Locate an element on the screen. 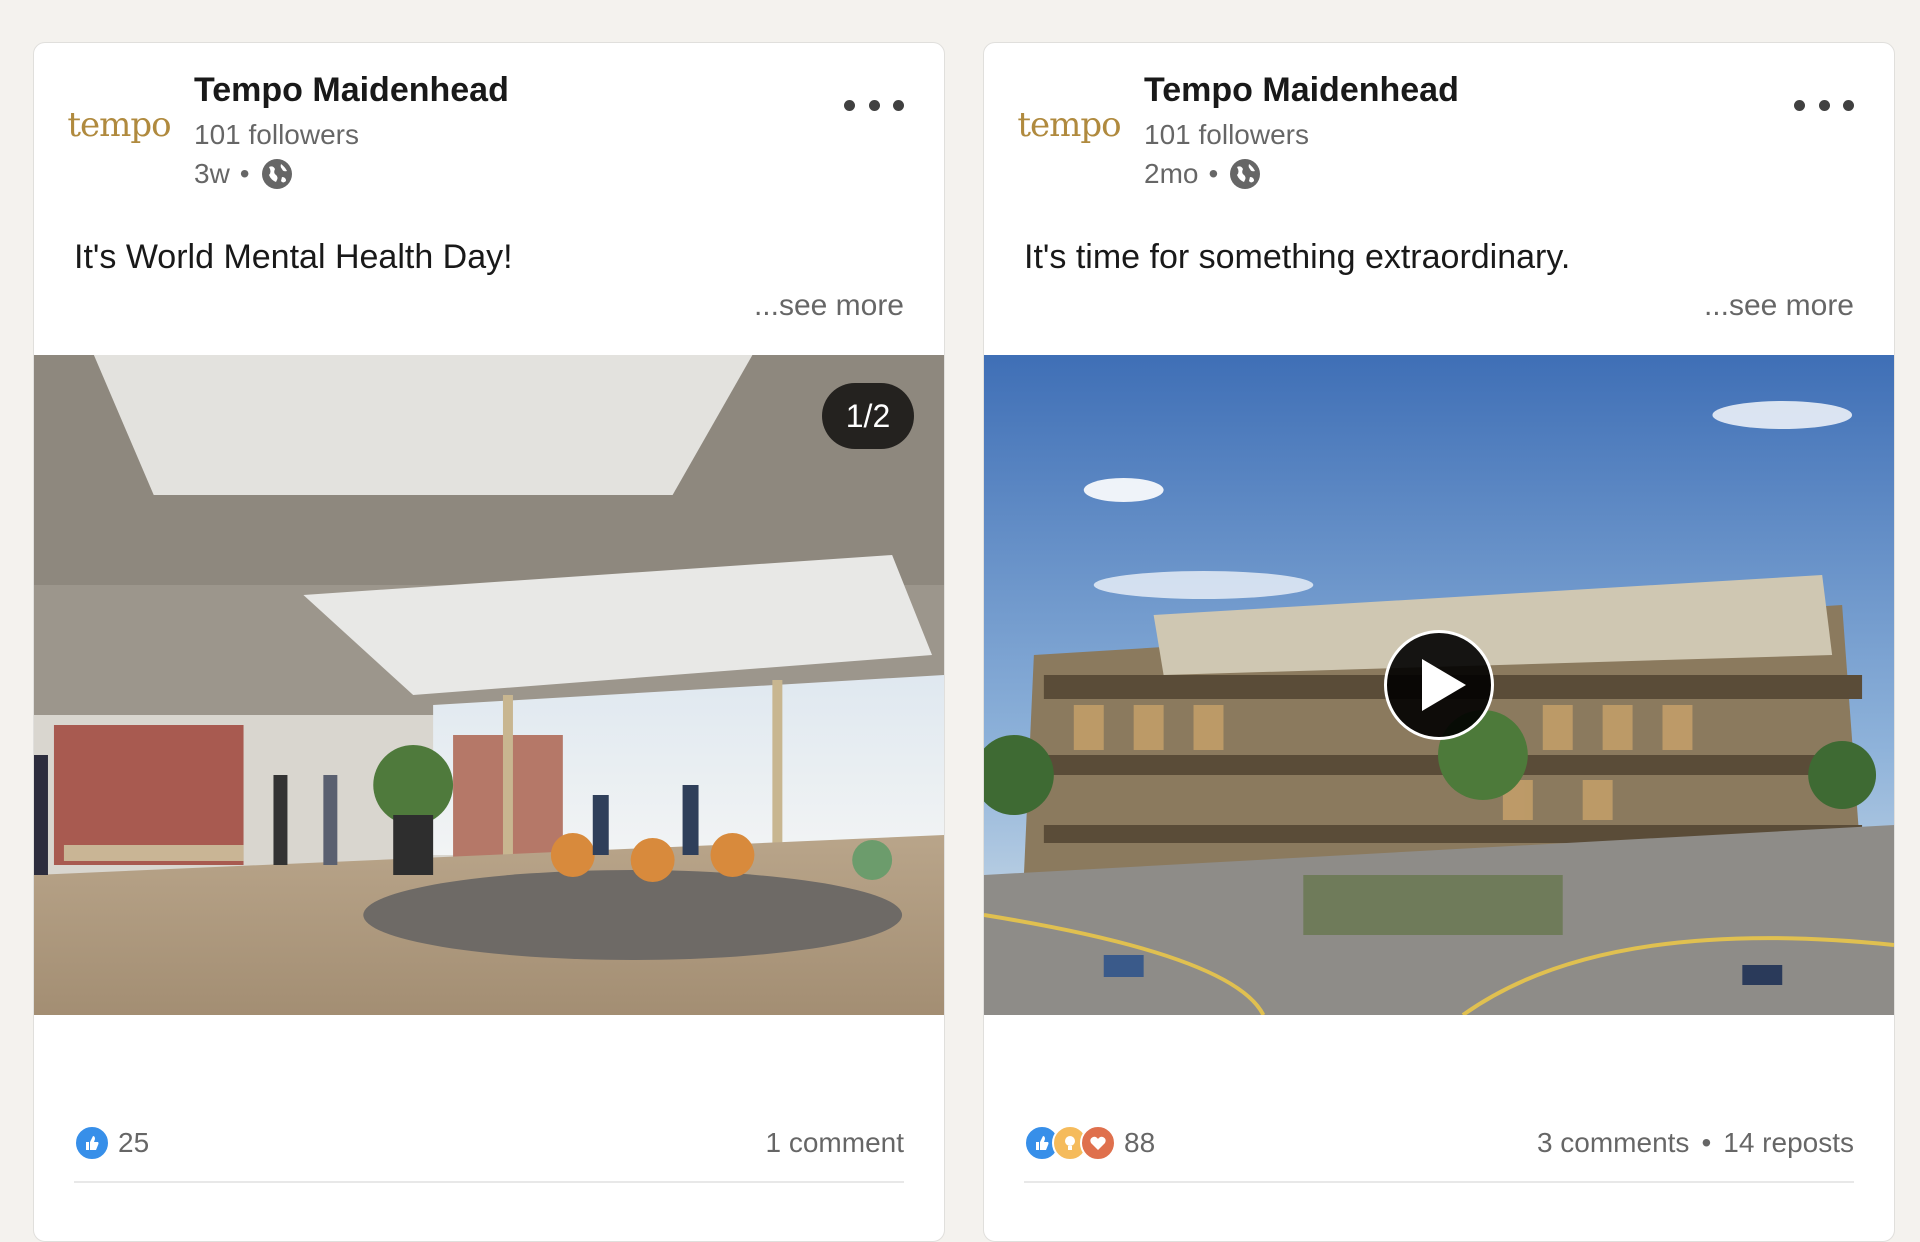 This screenshot has height=1242, width=1920. engagement-counts: 1 comment is located at coordinates (835, 1143).